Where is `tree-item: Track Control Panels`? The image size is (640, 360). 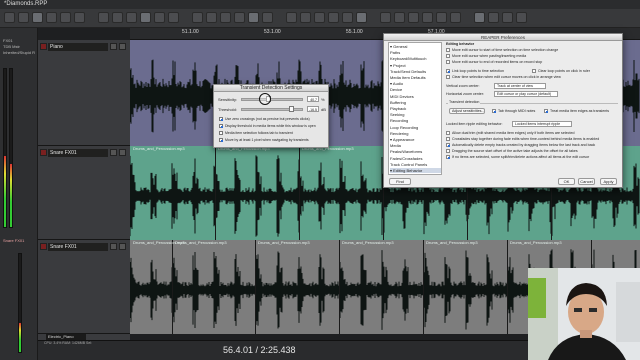
tree-item: Track Control Panels is located at coordinates (415, 164).